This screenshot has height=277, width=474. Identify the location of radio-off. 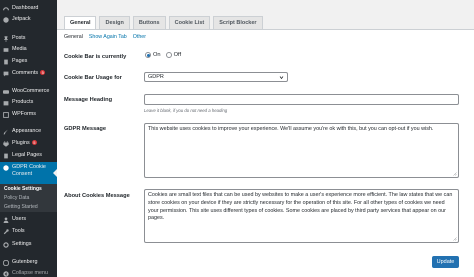
(168, 55).